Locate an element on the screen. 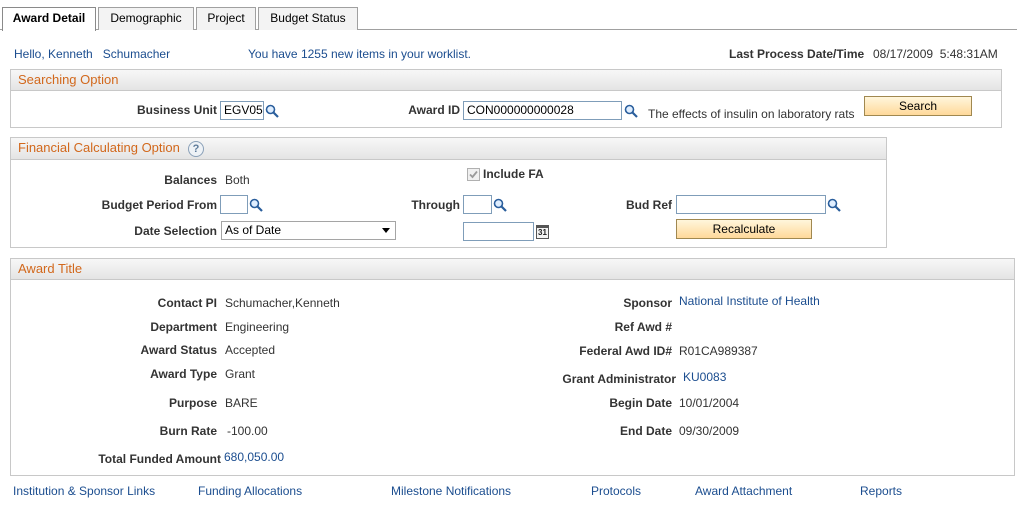 This screenshot has height=506, width=1027. financial-option-header: Financial Calculating Option is located at coordinates (448, 149).